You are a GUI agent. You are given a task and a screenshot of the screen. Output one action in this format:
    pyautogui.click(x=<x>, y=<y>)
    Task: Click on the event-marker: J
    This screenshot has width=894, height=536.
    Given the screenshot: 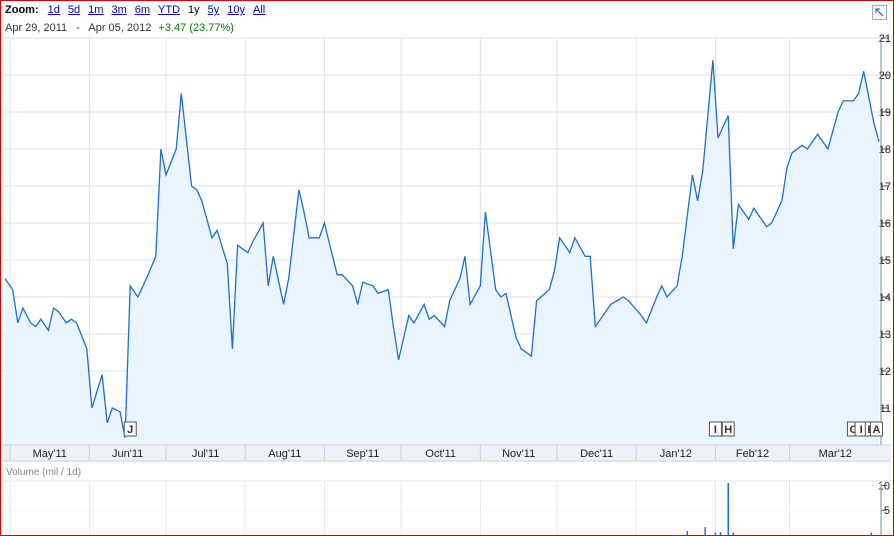 What is the action you would take?
    pyautogui.click(x=130, y=429)
    